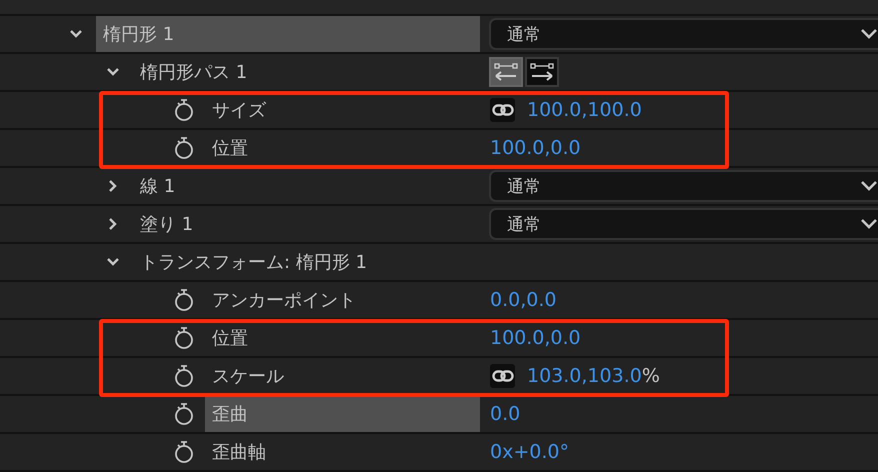 The width and height of the screenshot is (878, 472). Describe the element at coordinates (584, 110) in the screenshot. I see `property-value: 100.0,100.0` at that location.